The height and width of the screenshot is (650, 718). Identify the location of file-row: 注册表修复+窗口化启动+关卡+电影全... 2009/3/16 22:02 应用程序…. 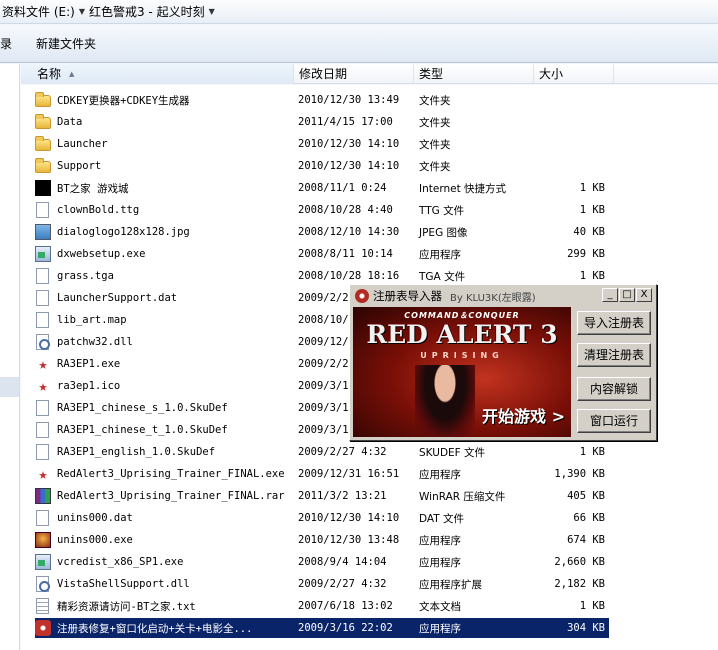
(322, 628).